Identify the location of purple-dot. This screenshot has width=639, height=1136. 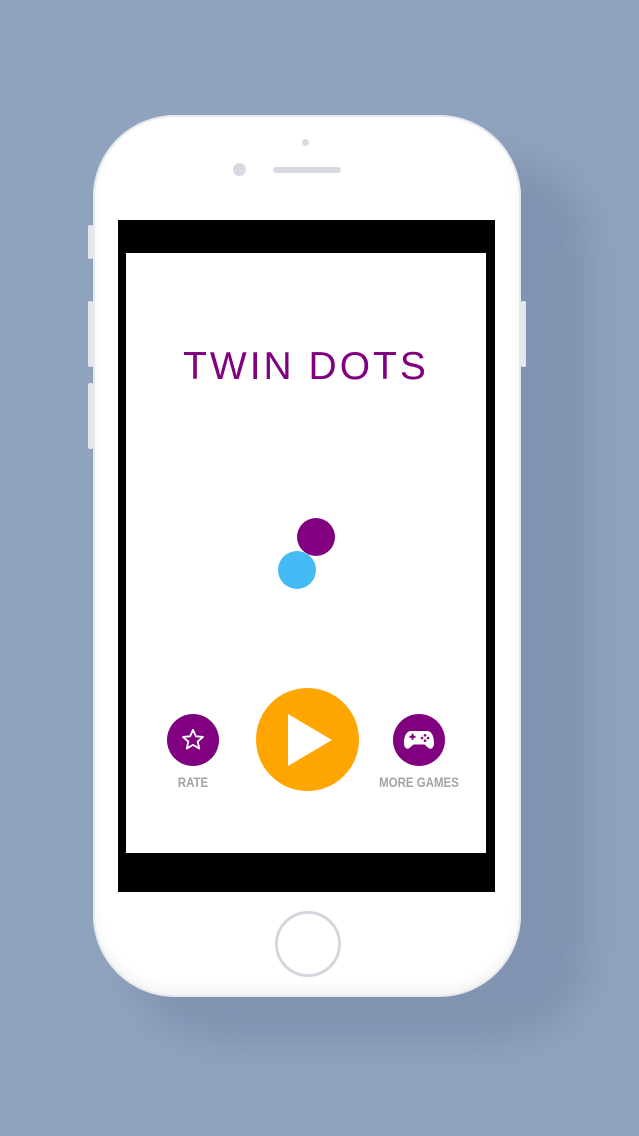
(316, 537).